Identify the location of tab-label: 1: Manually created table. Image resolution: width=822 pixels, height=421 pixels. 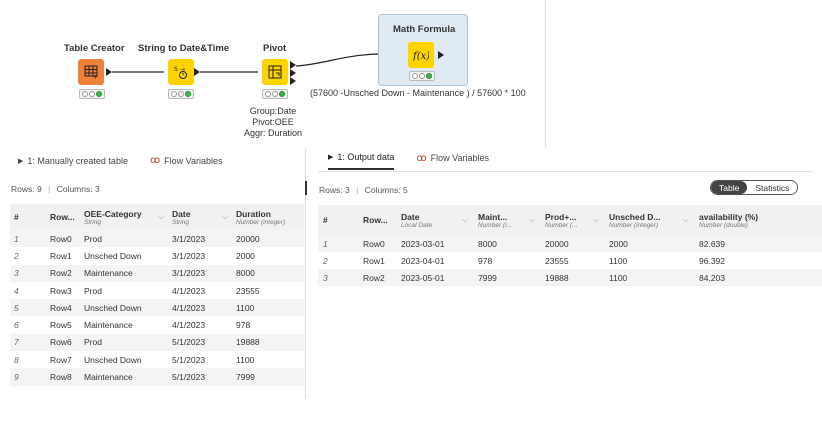
(77, 160).